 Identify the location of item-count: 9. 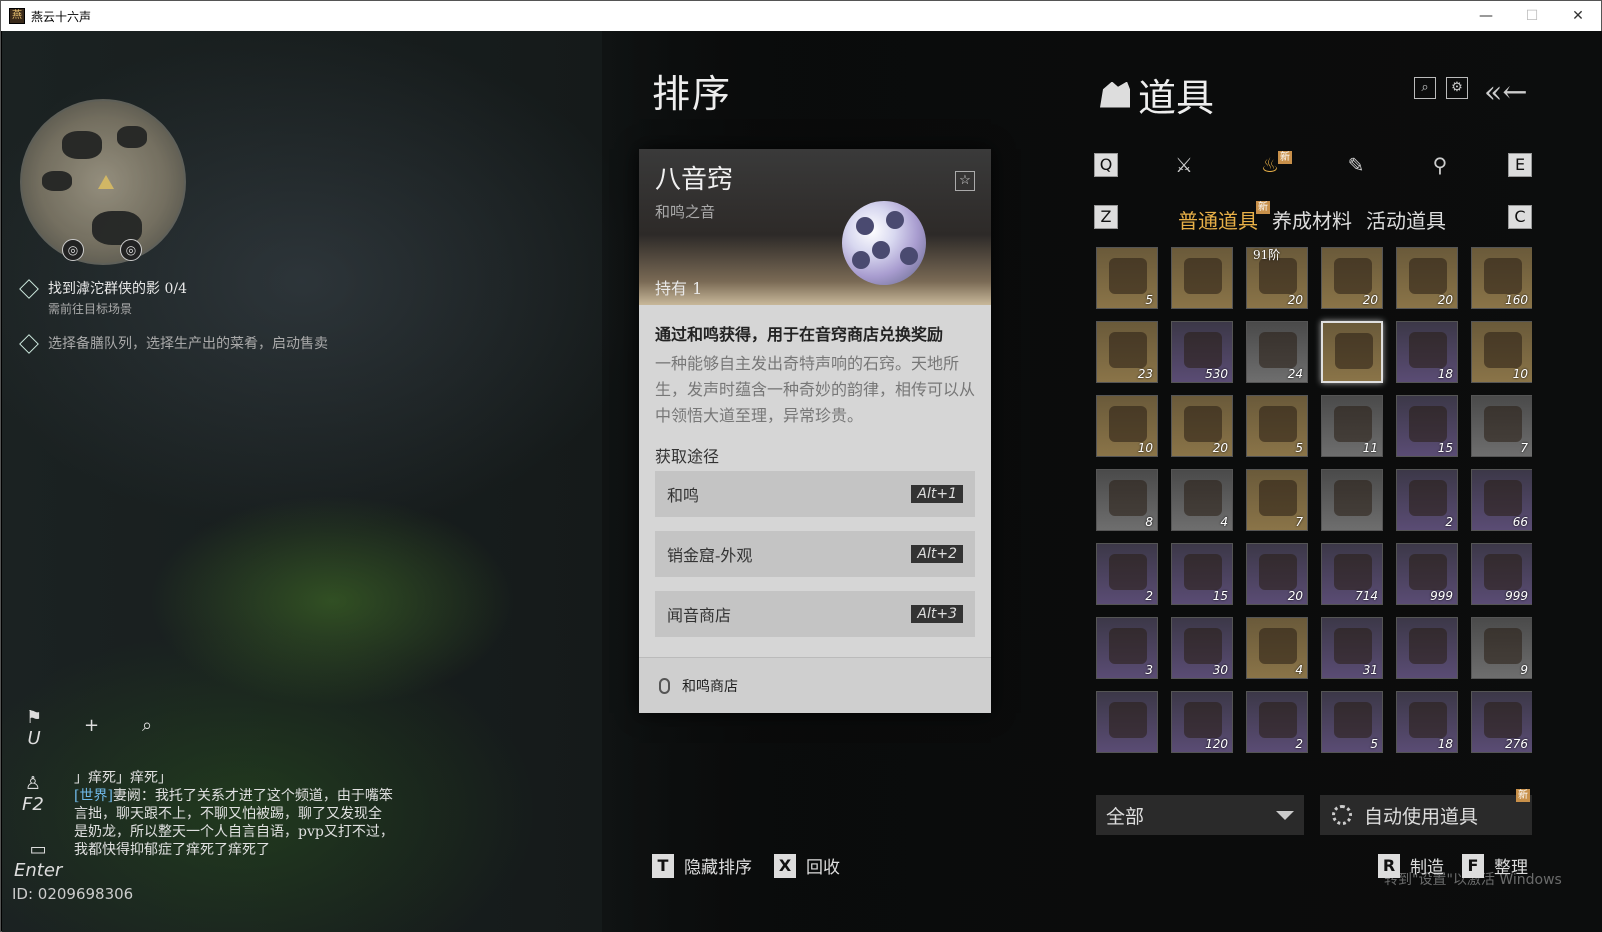
(1524, 670).